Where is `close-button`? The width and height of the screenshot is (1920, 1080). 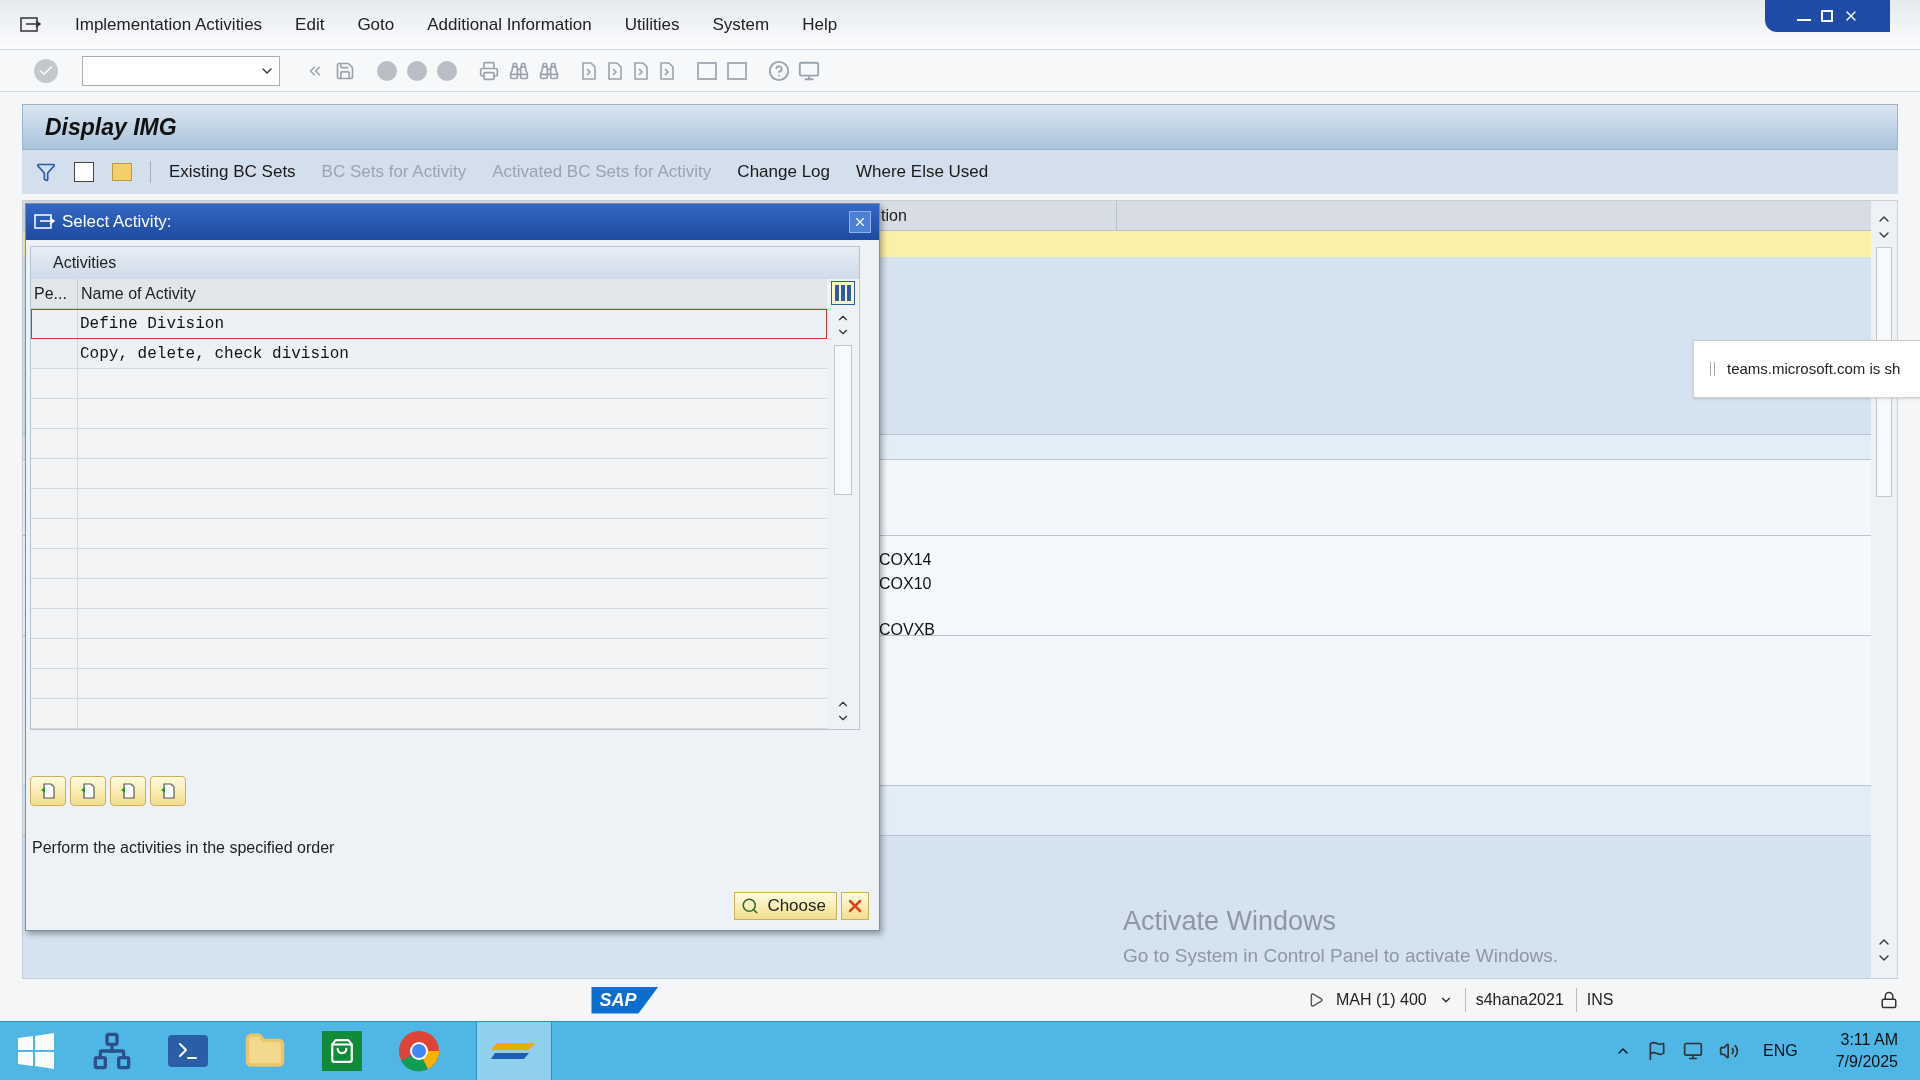
close-button is located at coordinates (860, 222).